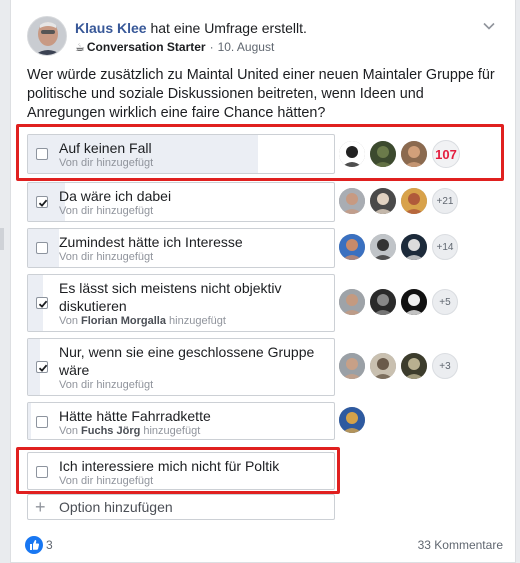  Describe the element at coordinates (151, 242) in the screenshot. I see `option-label: Zumindest hätte ich Interesse` at that location.